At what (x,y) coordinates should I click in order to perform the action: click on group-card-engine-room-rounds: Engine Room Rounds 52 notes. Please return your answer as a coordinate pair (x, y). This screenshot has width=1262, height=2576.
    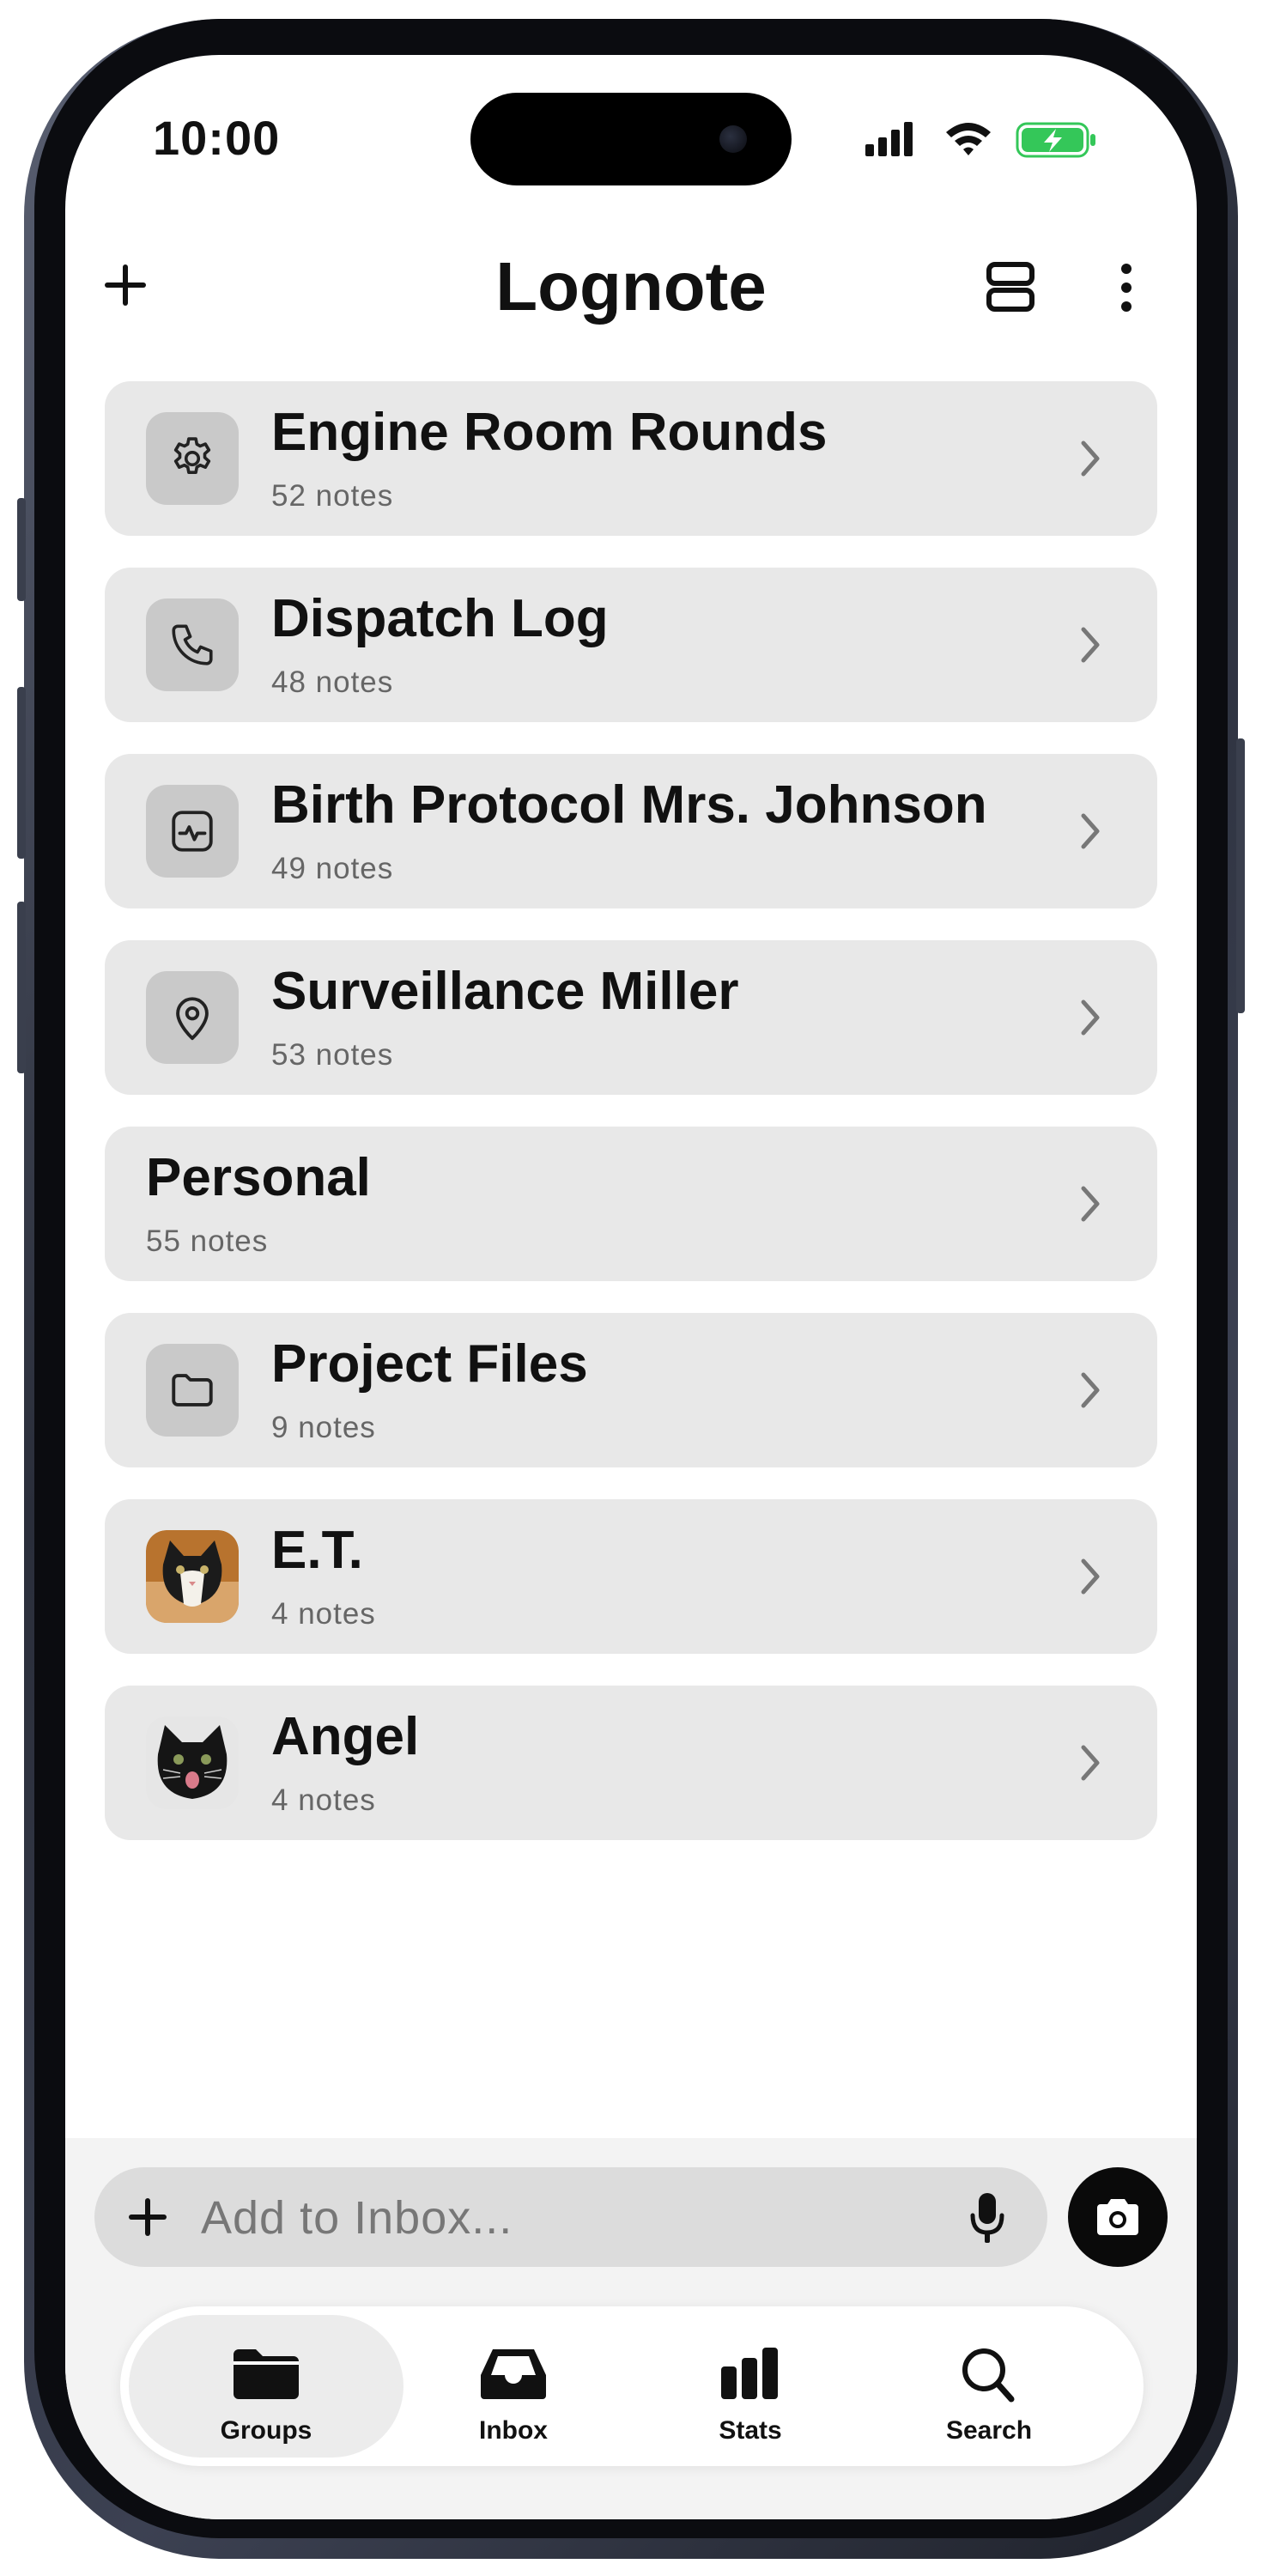
    Looking at the image, I should click on (631, 459).